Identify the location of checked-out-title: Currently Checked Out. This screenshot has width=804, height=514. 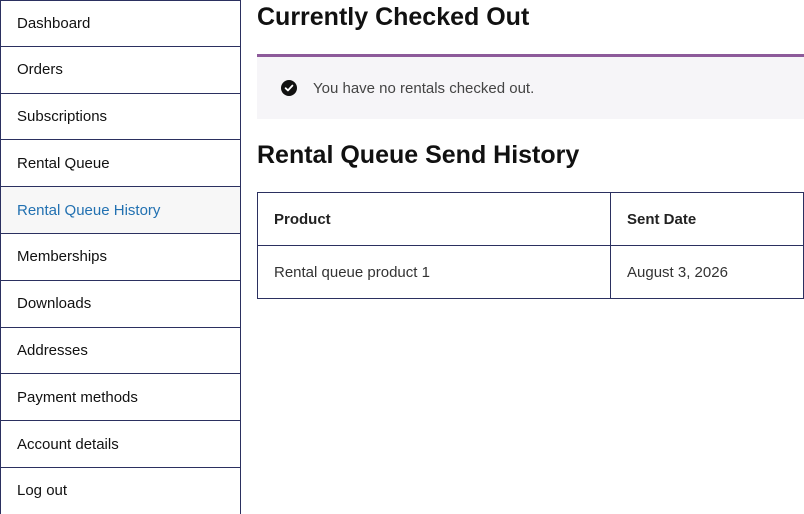
(393, 17).